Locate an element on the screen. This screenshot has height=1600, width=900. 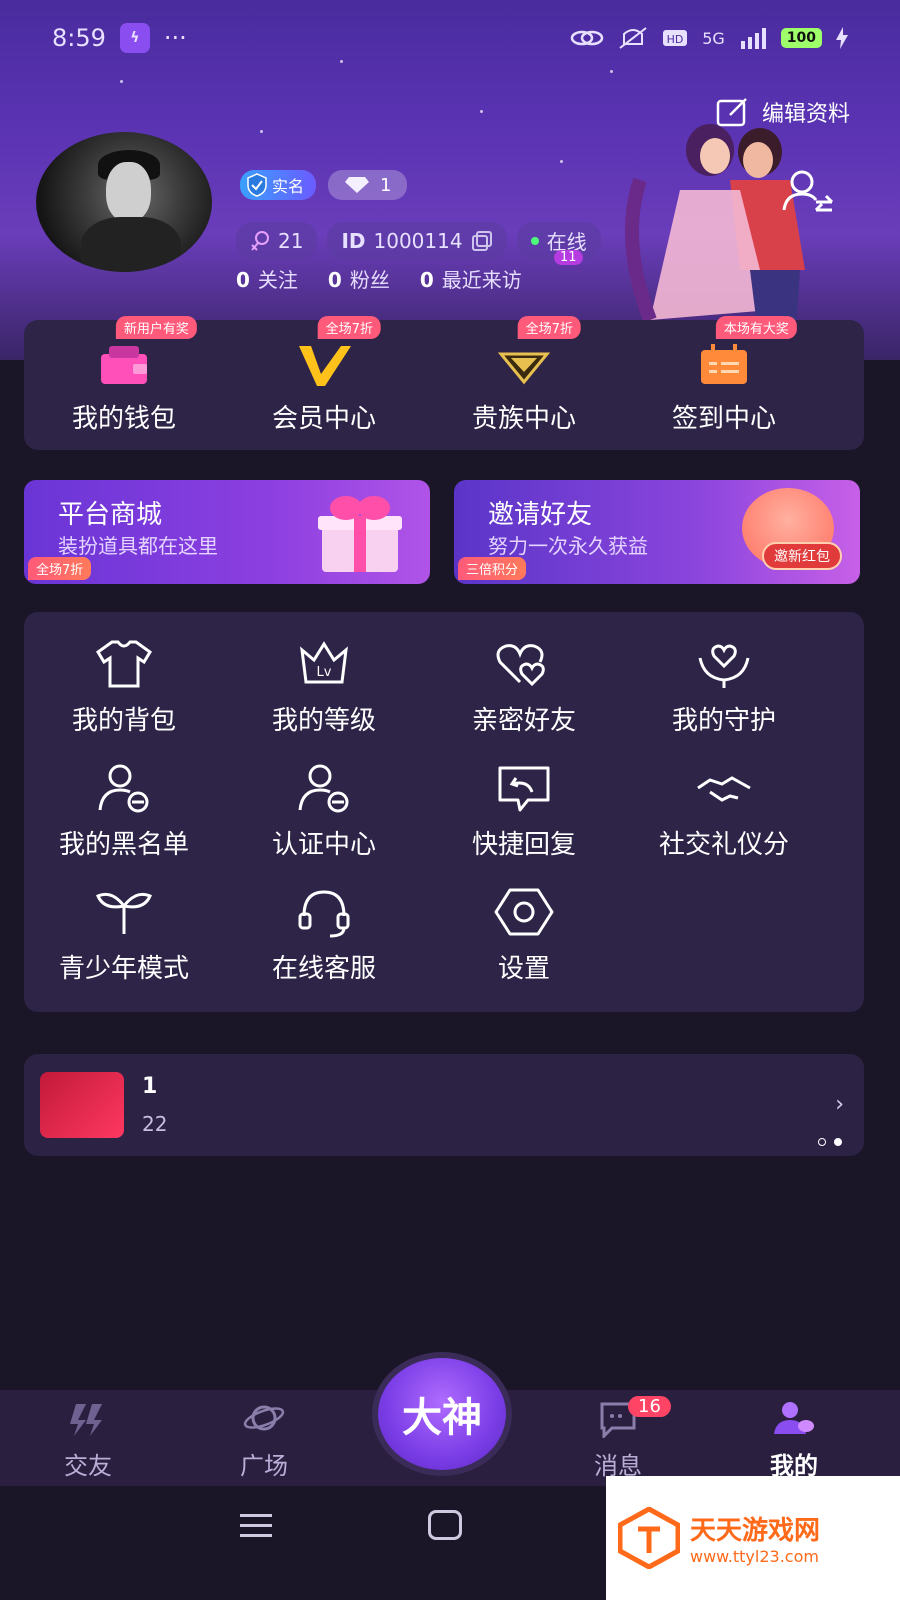
wallet-entry: 新用户有奖 我的钱包 is located at coordinates (124, 383).